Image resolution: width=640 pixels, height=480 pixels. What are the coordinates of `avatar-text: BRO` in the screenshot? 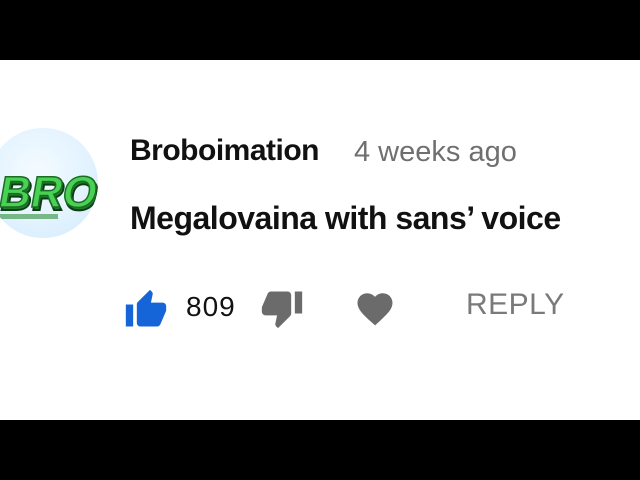 It's located at (49, 192).